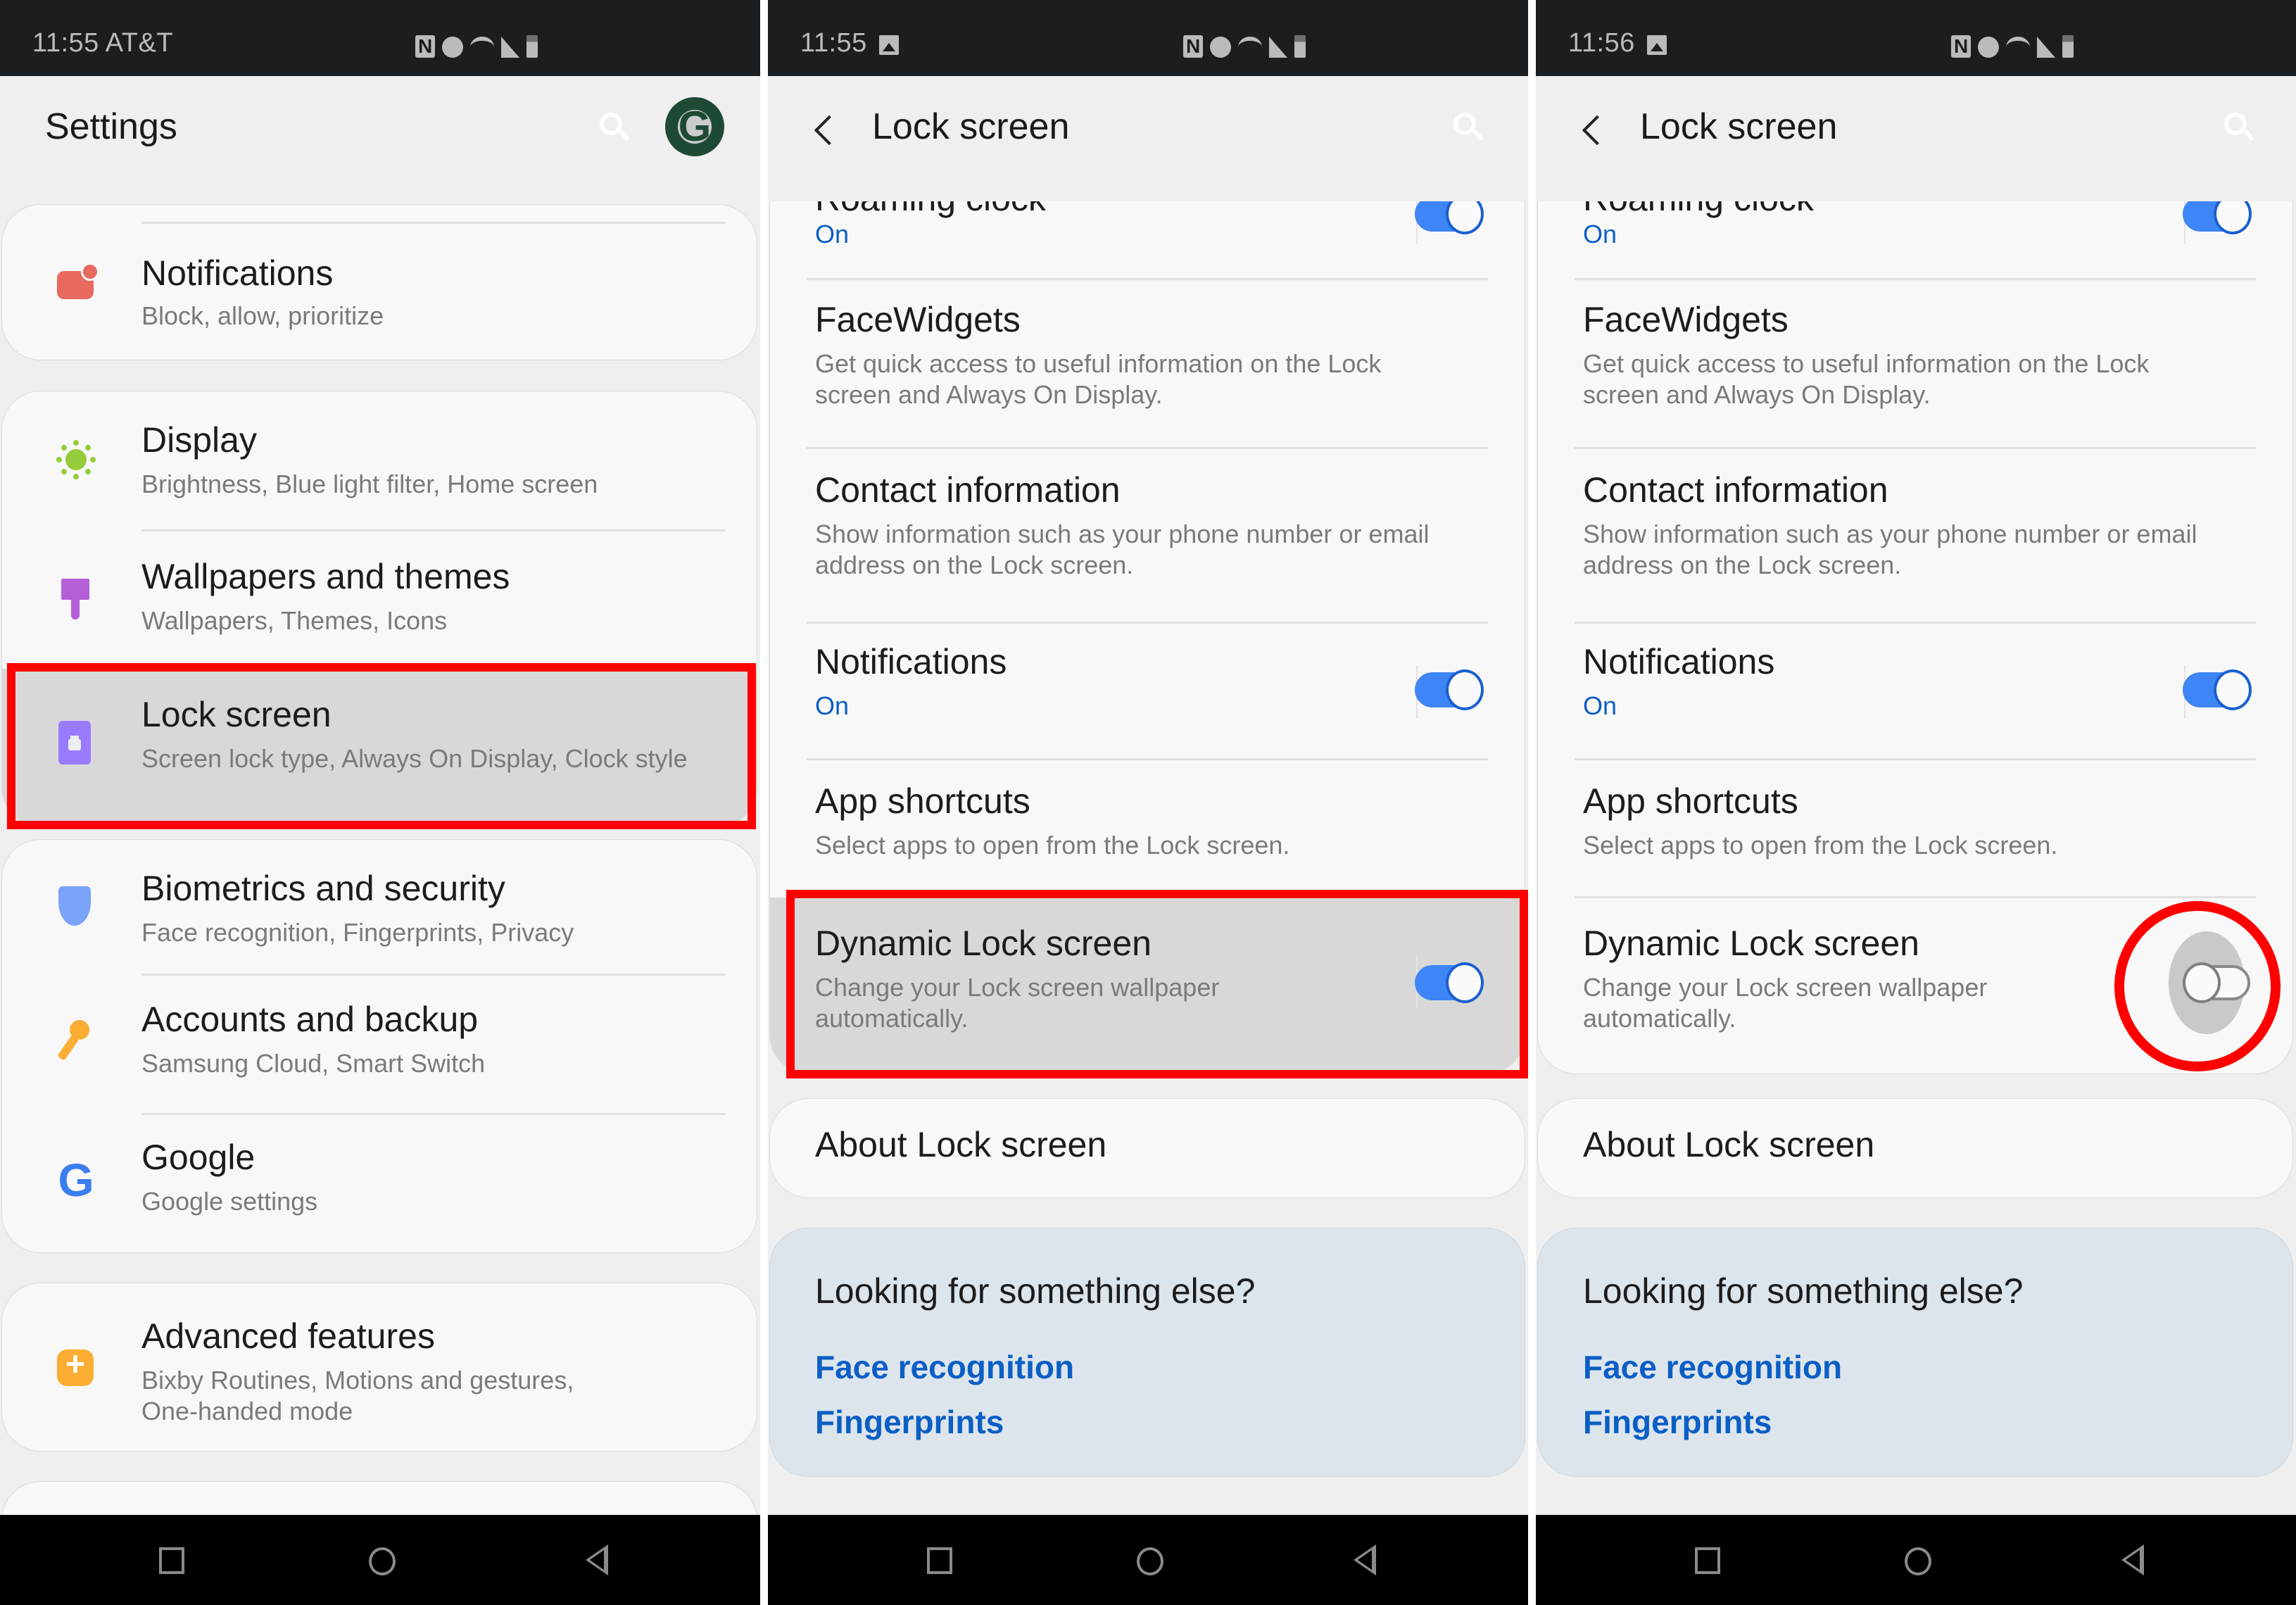 Image resolution: width=2296 pixels, height=1605 pixels. What do you see at coordinates (989, 394) in the screenshot?
I see `item-subtitle: screen and Always On Display.` at bounding box center [989, 394].